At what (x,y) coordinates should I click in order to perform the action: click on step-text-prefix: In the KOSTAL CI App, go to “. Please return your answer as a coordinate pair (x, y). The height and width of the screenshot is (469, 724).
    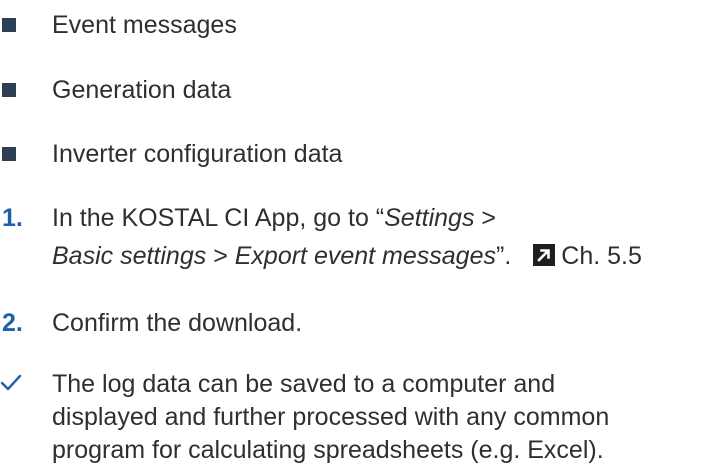
    Looking at the image, I should click on (218, 218).